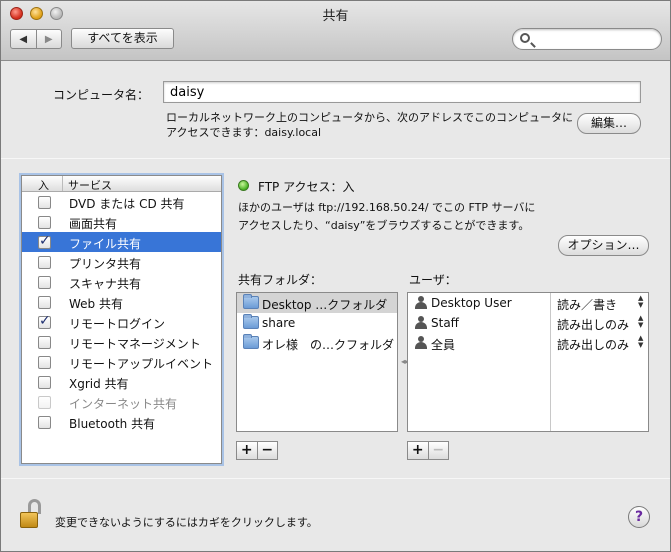  What do you see at coordinates (595, 39) in the screenshot?
I see `search-input` at bounding box center [595, 39].